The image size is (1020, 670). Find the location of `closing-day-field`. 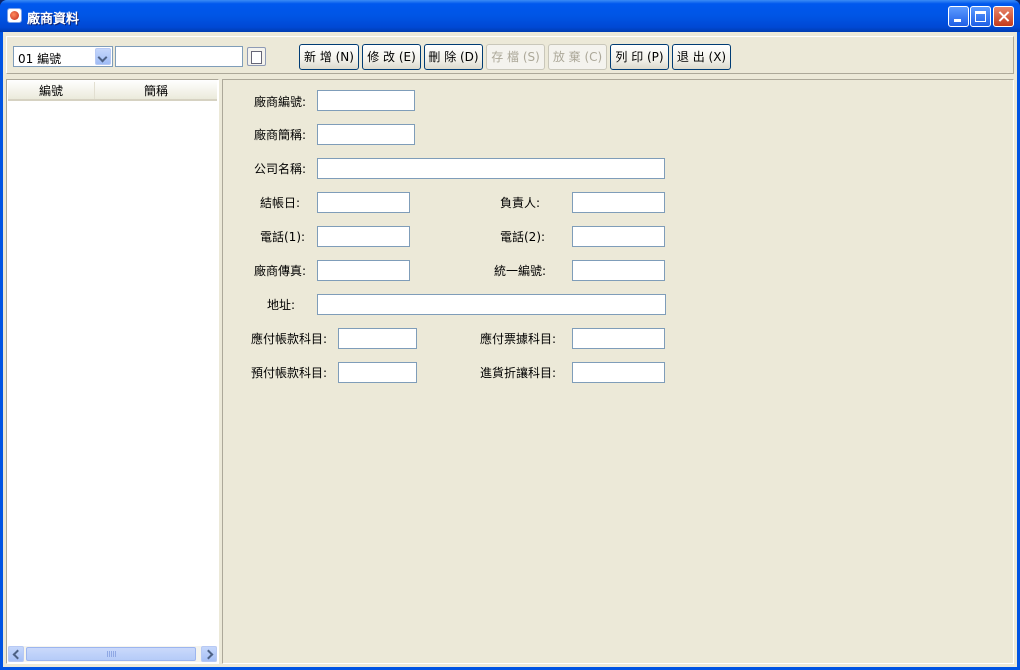

closing-day-field is located at coordinates (363, 202).